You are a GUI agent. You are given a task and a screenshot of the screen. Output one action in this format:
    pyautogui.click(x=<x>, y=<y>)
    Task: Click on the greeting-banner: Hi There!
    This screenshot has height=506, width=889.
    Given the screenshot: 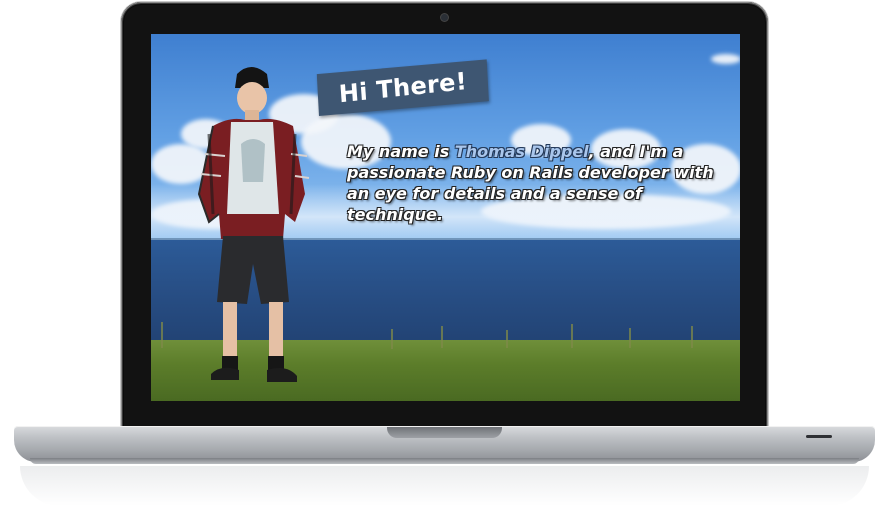 What is the action you would take?
    pyautogui.click(x=402, y=87)
    